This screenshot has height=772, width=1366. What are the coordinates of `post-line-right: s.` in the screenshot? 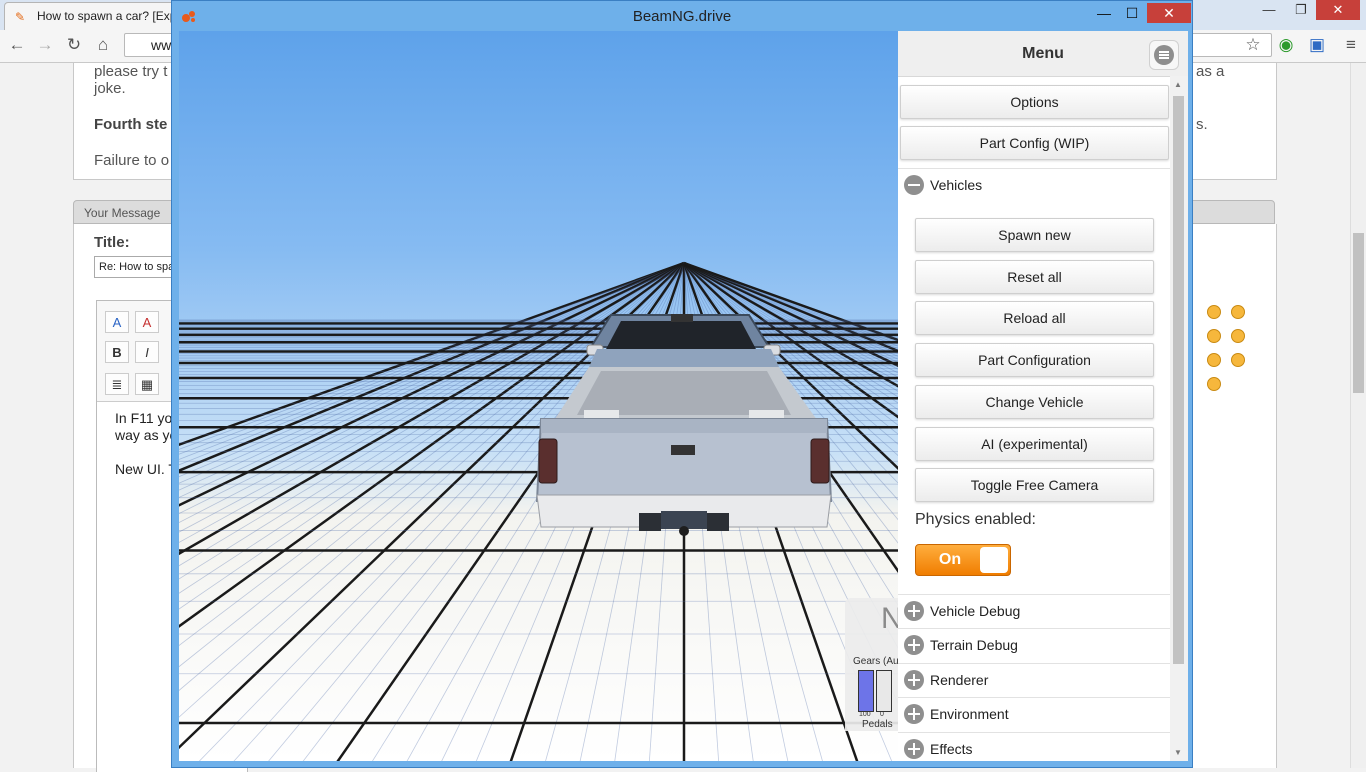 It's located at (1202, 124).